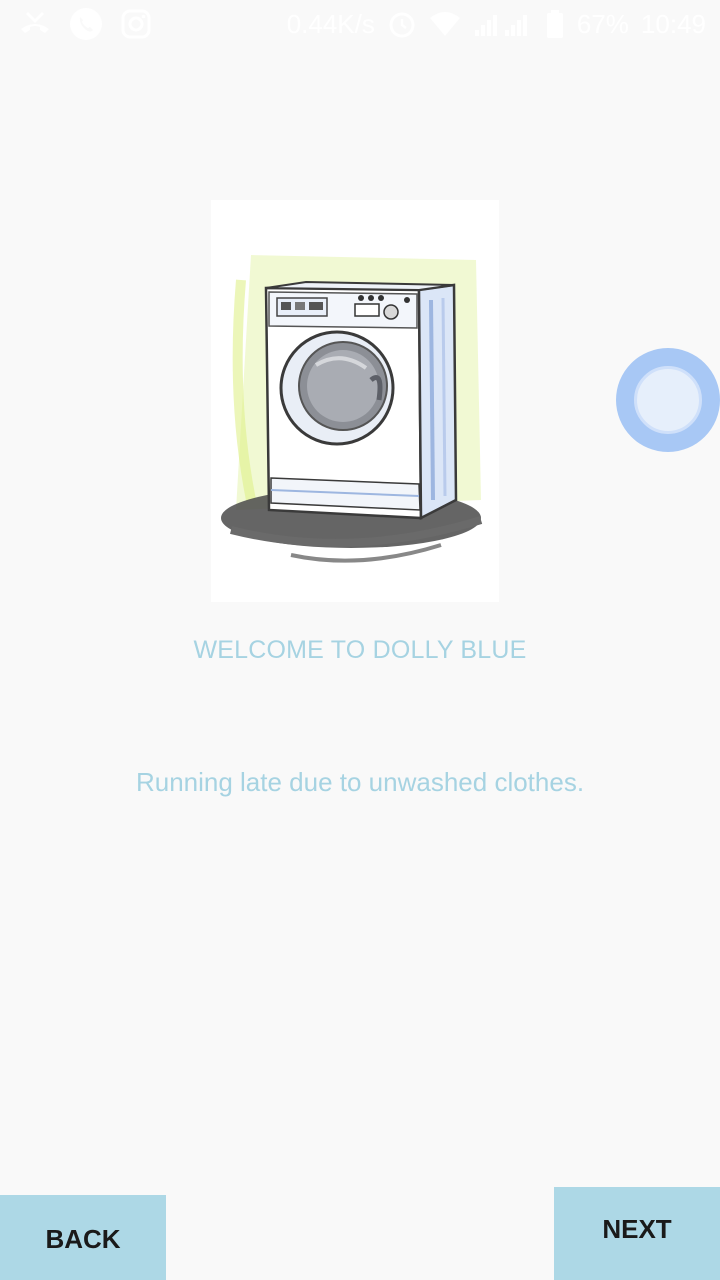 The image size is (720, 1280). I want to click on signal-icon, so click(503, 24).